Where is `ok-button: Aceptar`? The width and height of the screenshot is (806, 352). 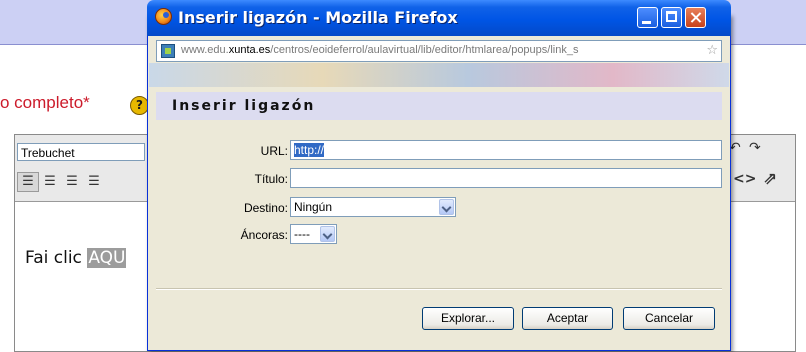
ok-button: Aceptar is located at coordinates (567, 318).